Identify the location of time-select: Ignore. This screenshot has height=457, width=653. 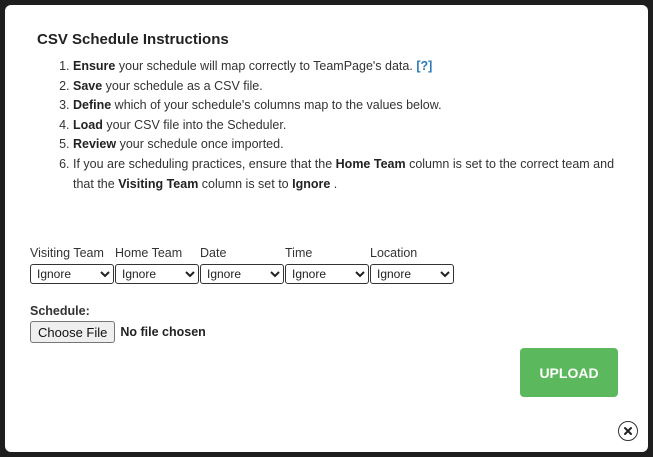
(327, 274).